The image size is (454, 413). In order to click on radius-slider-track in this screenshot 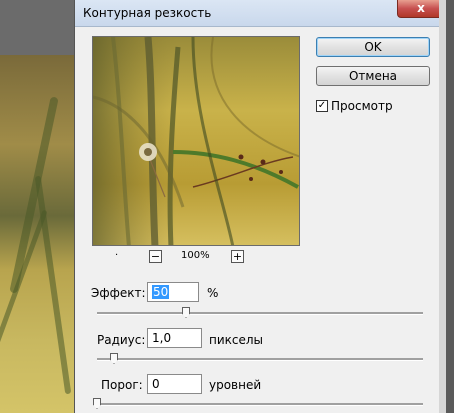, I will do `click(260, 359)`.